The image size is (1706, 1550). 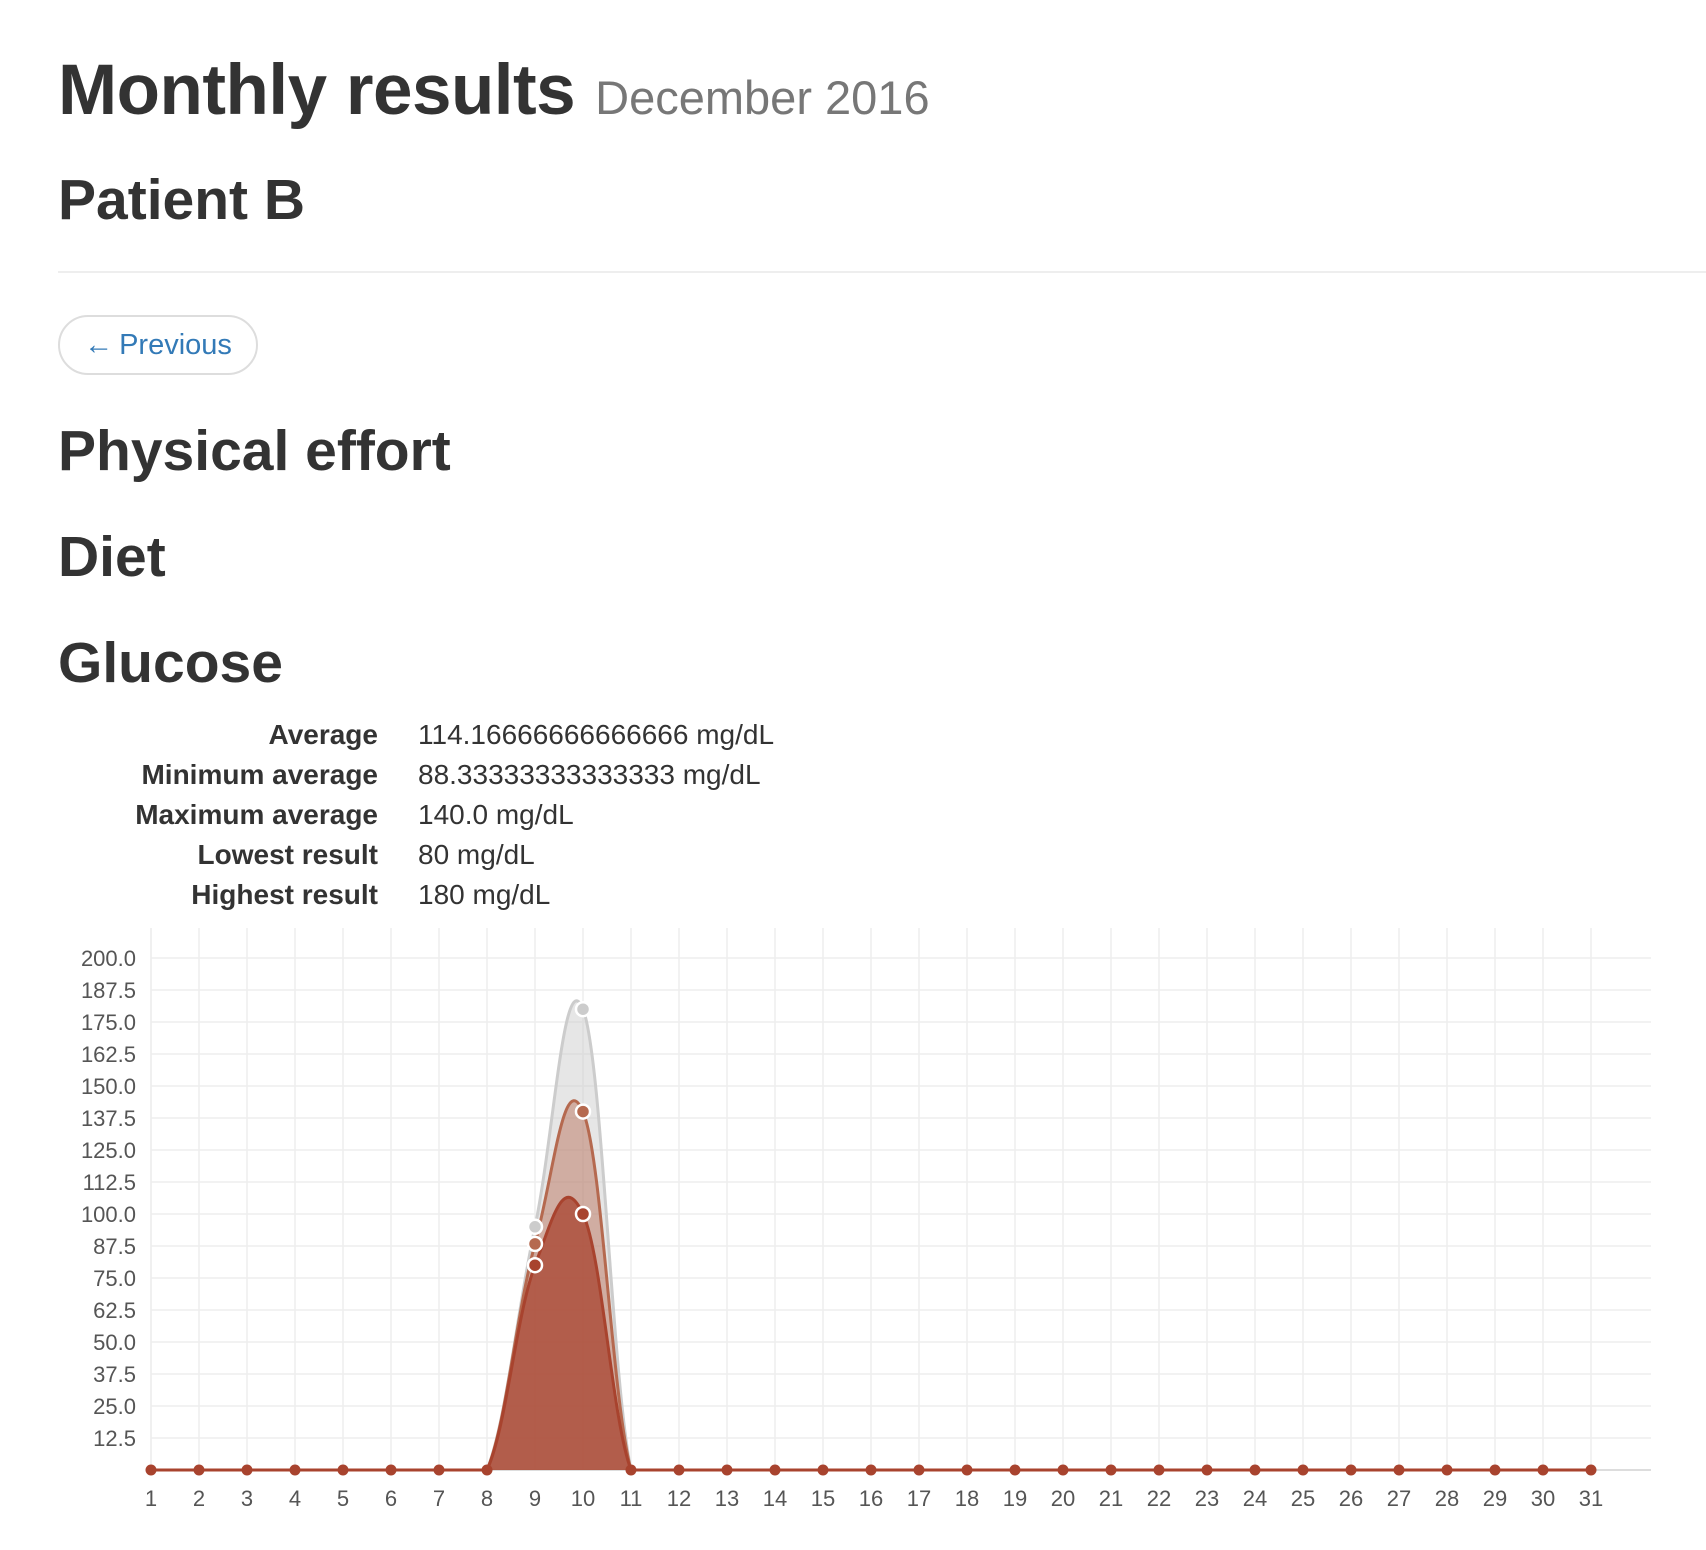 I want to click on stat-value: 88.33333333333333 mg/dL, so click(x=589, y=774).